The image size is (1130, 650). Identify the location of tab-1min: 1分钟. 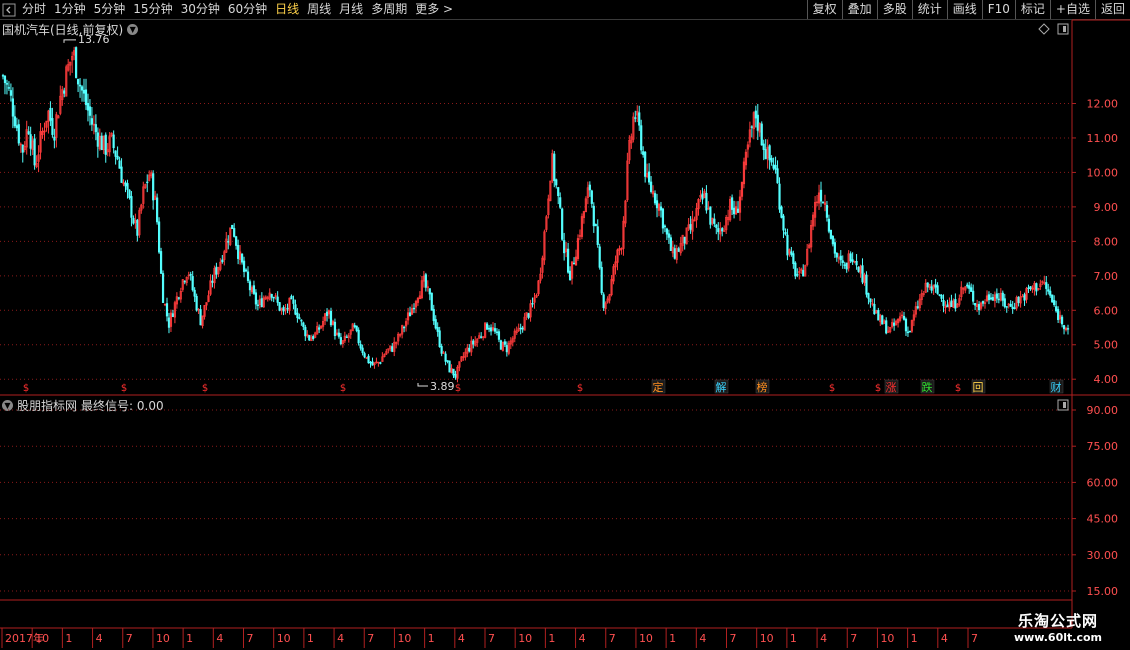
(70, 9).